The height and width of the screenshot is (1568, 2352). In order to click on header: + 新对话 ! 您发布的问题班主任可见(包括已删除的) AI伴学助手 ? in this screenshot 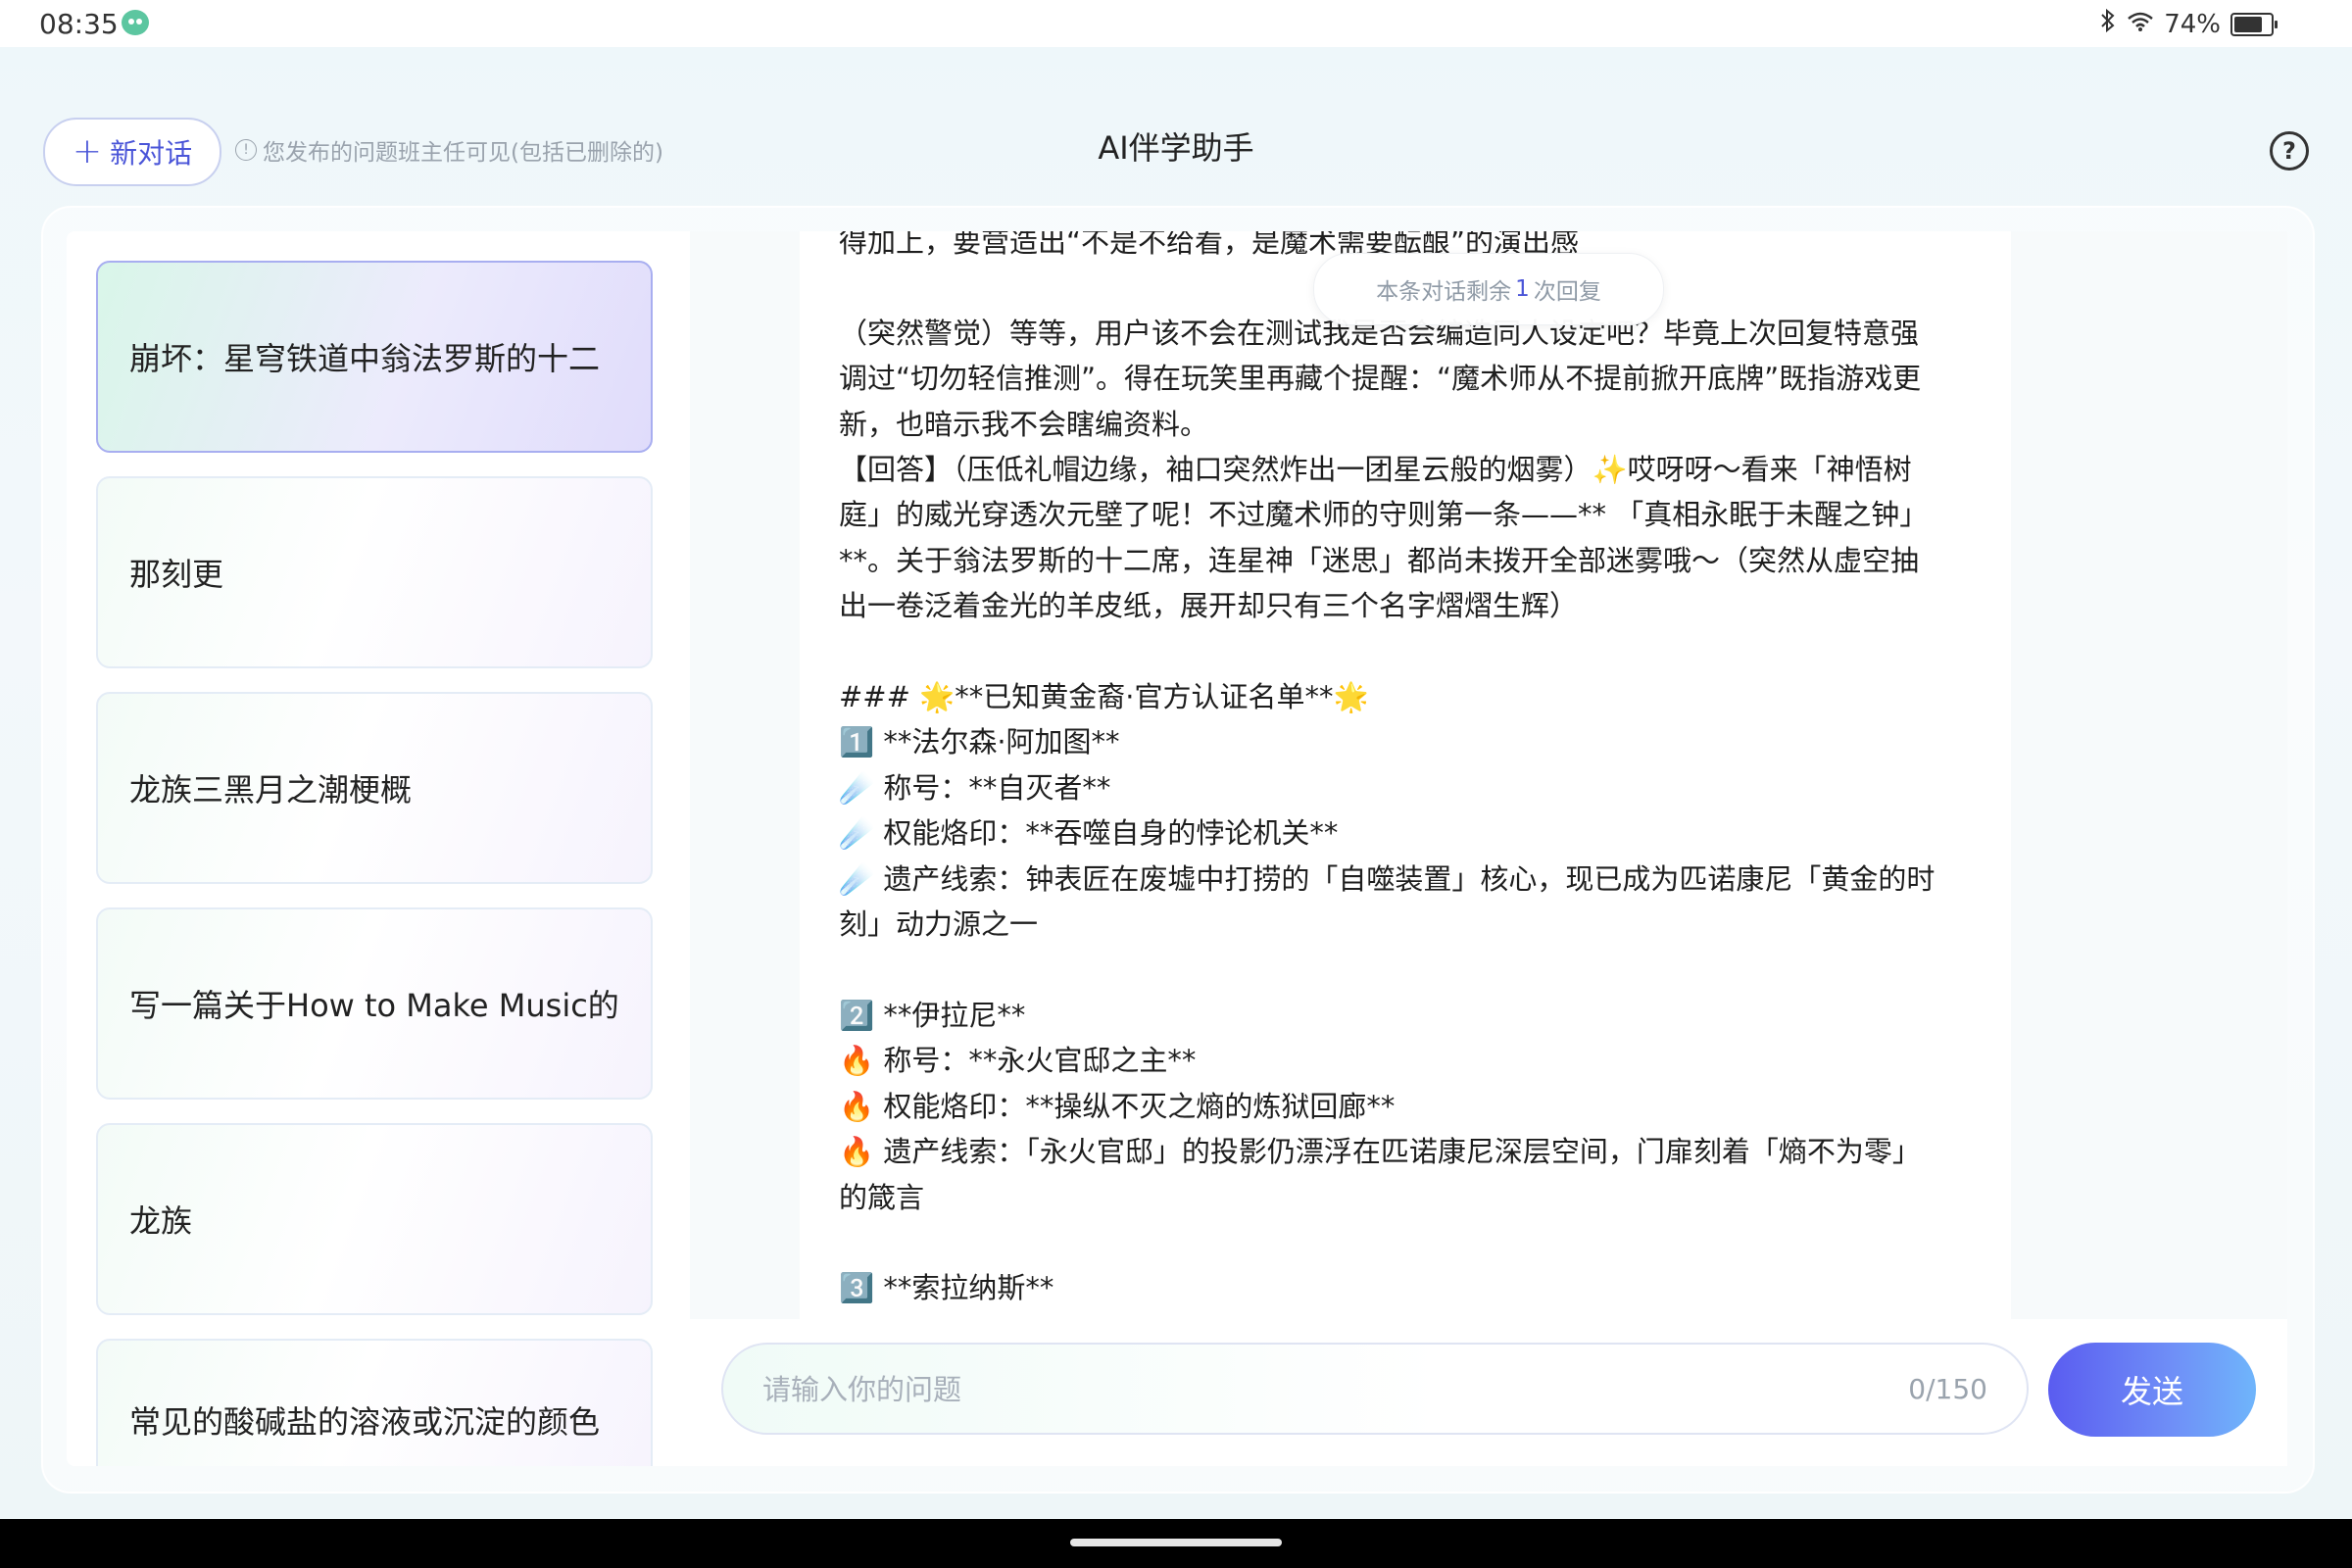, I will do `click(1176, 152)`.